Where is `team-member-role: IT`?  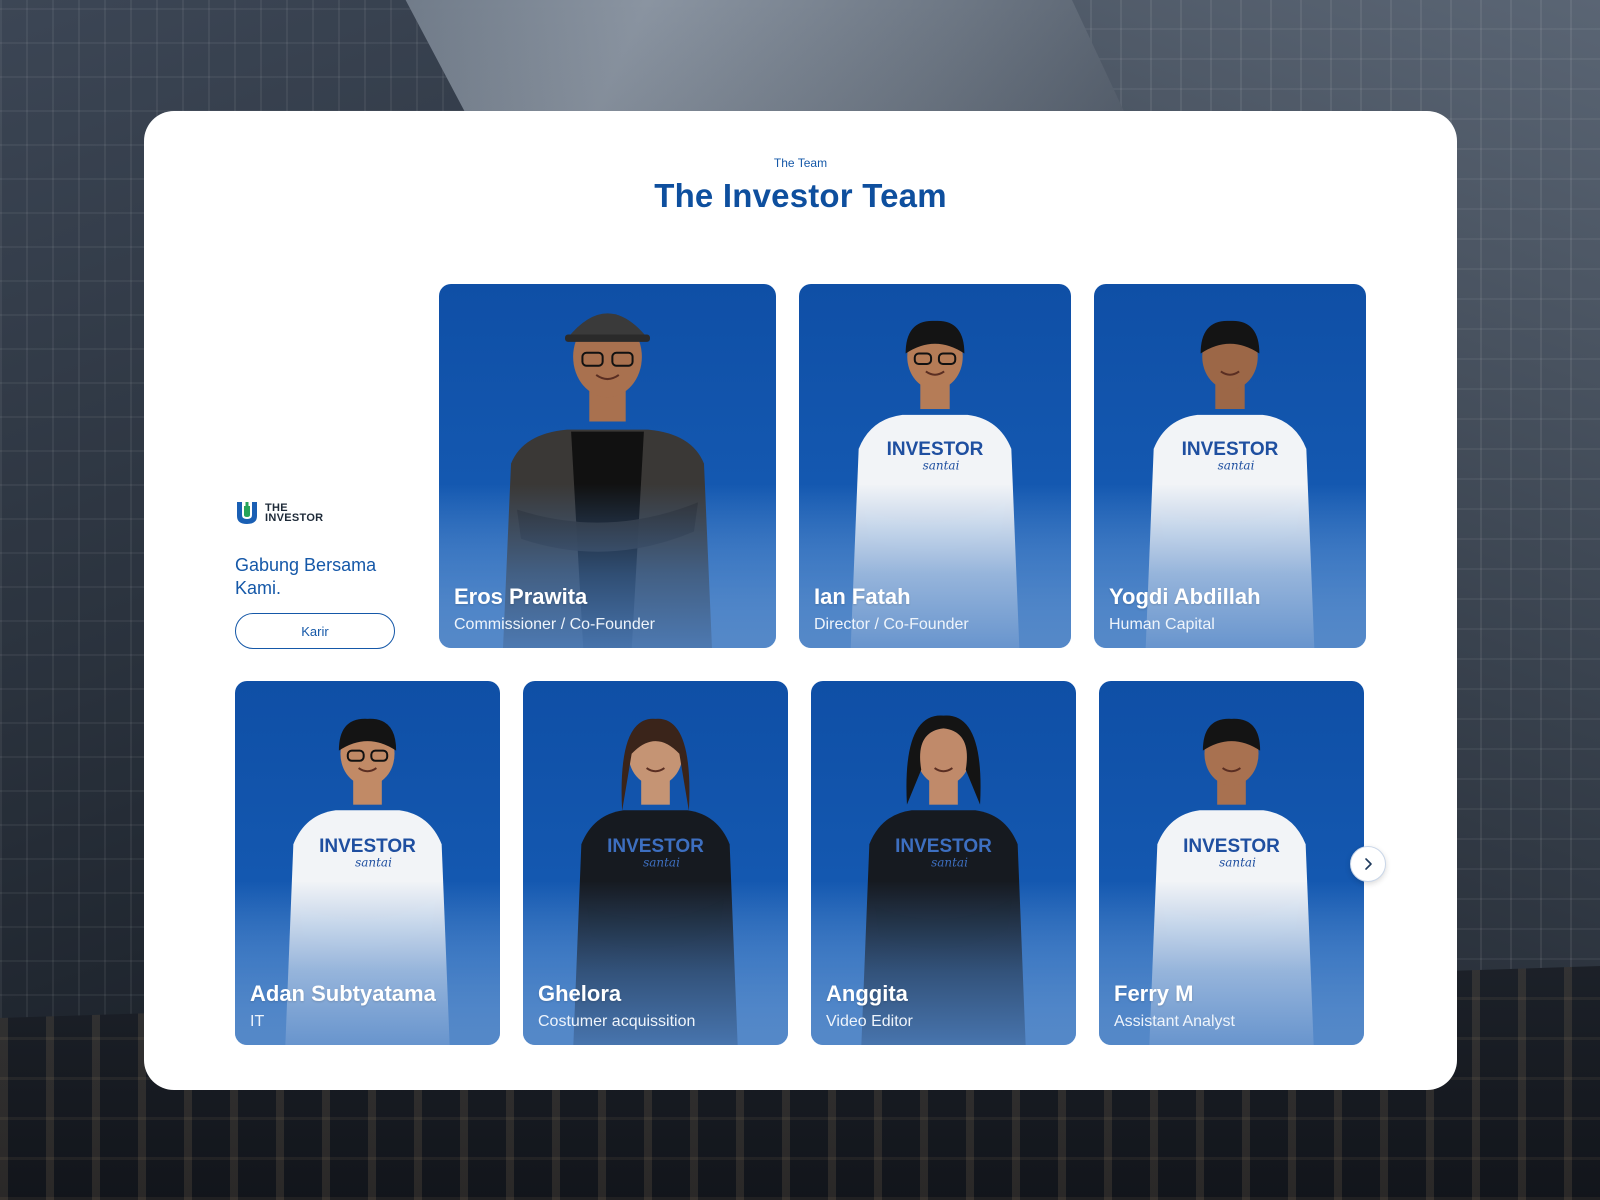 team-member-role: IT is located at coordinates (257, 1021).